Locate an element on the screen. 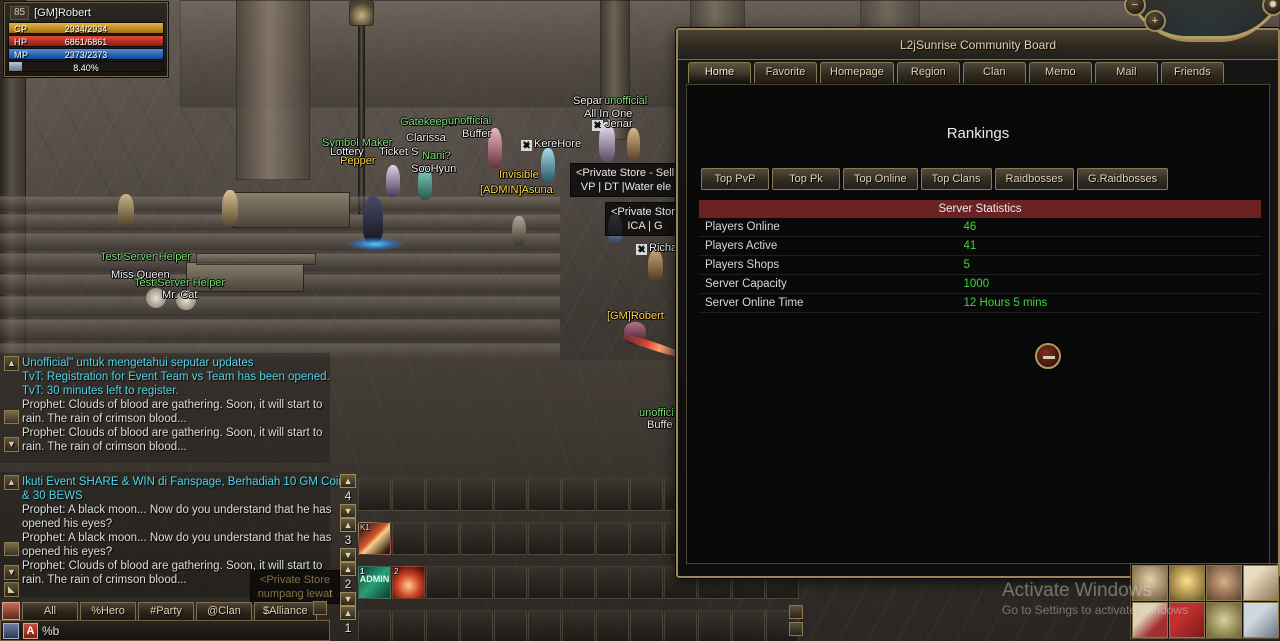 The image size is (1280, 641). private-store-sign: <Private Store ICA | G is located at coordinates (645, 219).